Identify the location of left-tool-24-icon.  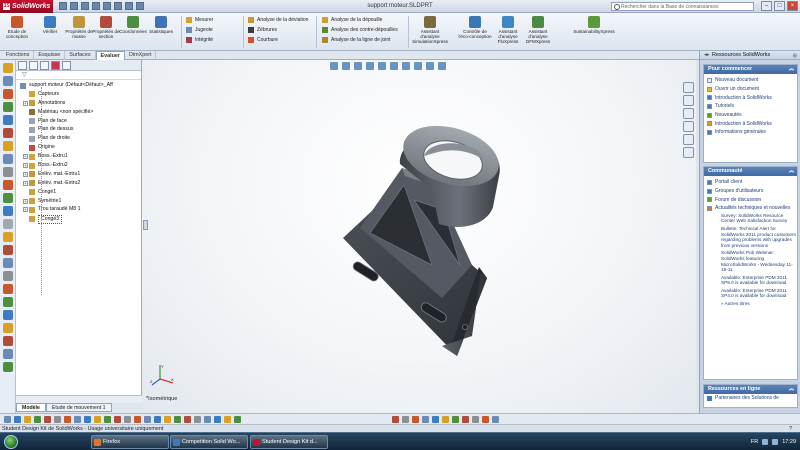
(8, 367).